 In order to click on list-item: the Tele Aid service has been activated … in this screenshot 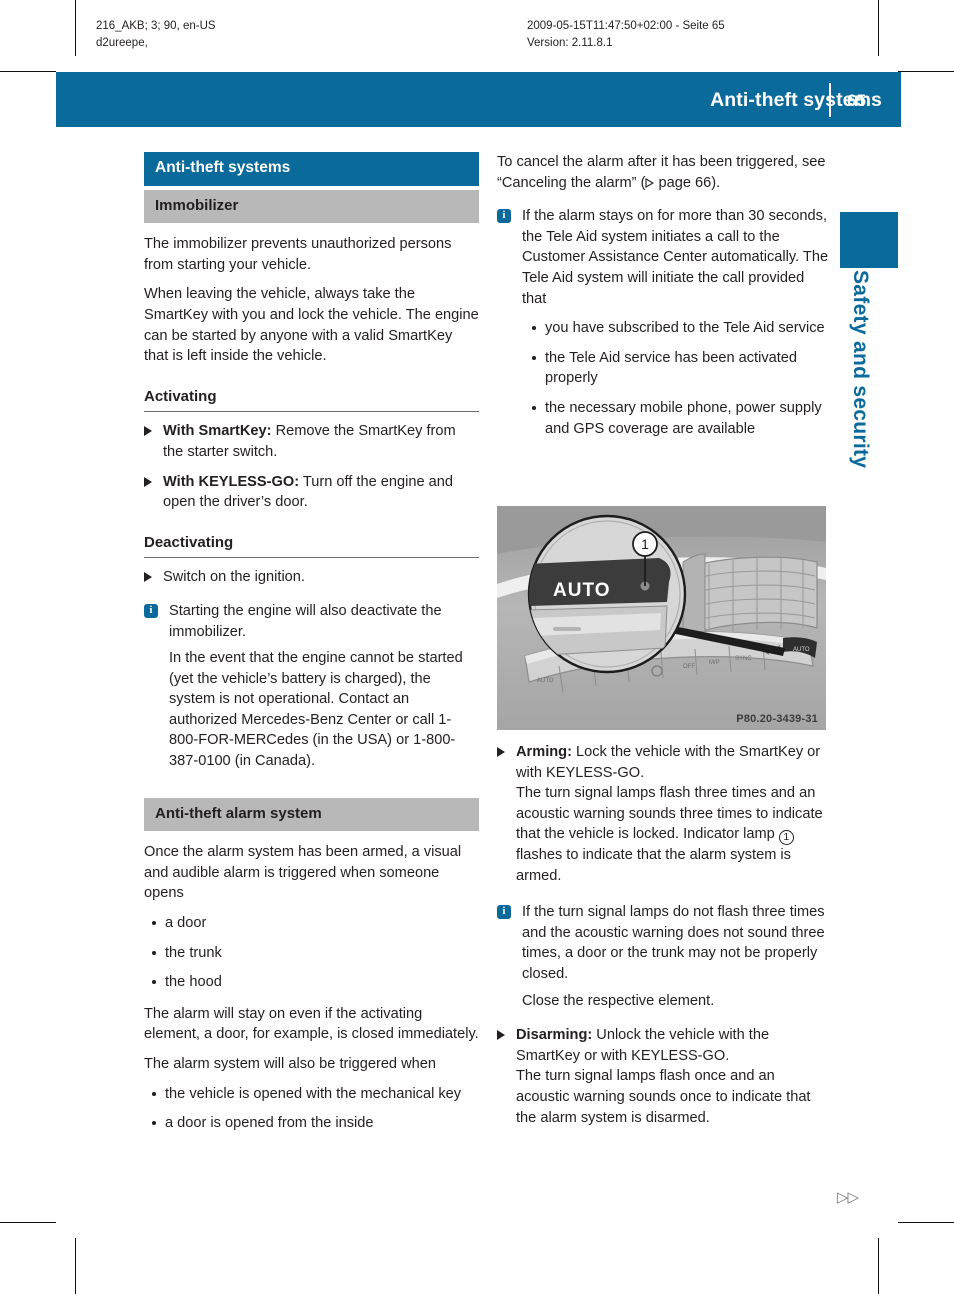, I will do `click(678, 368)`.